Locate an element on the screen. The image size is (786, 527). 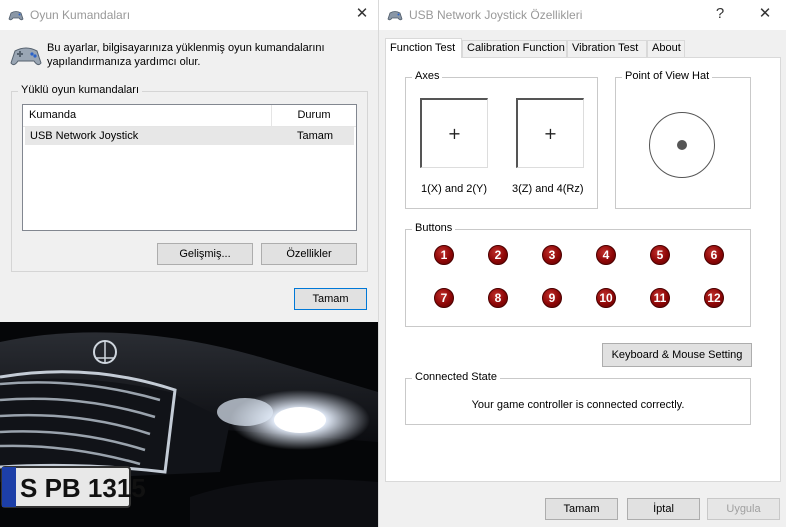
axis-xy-caption: 1(X) and 2(Y) is located at coordinates (454, 189).